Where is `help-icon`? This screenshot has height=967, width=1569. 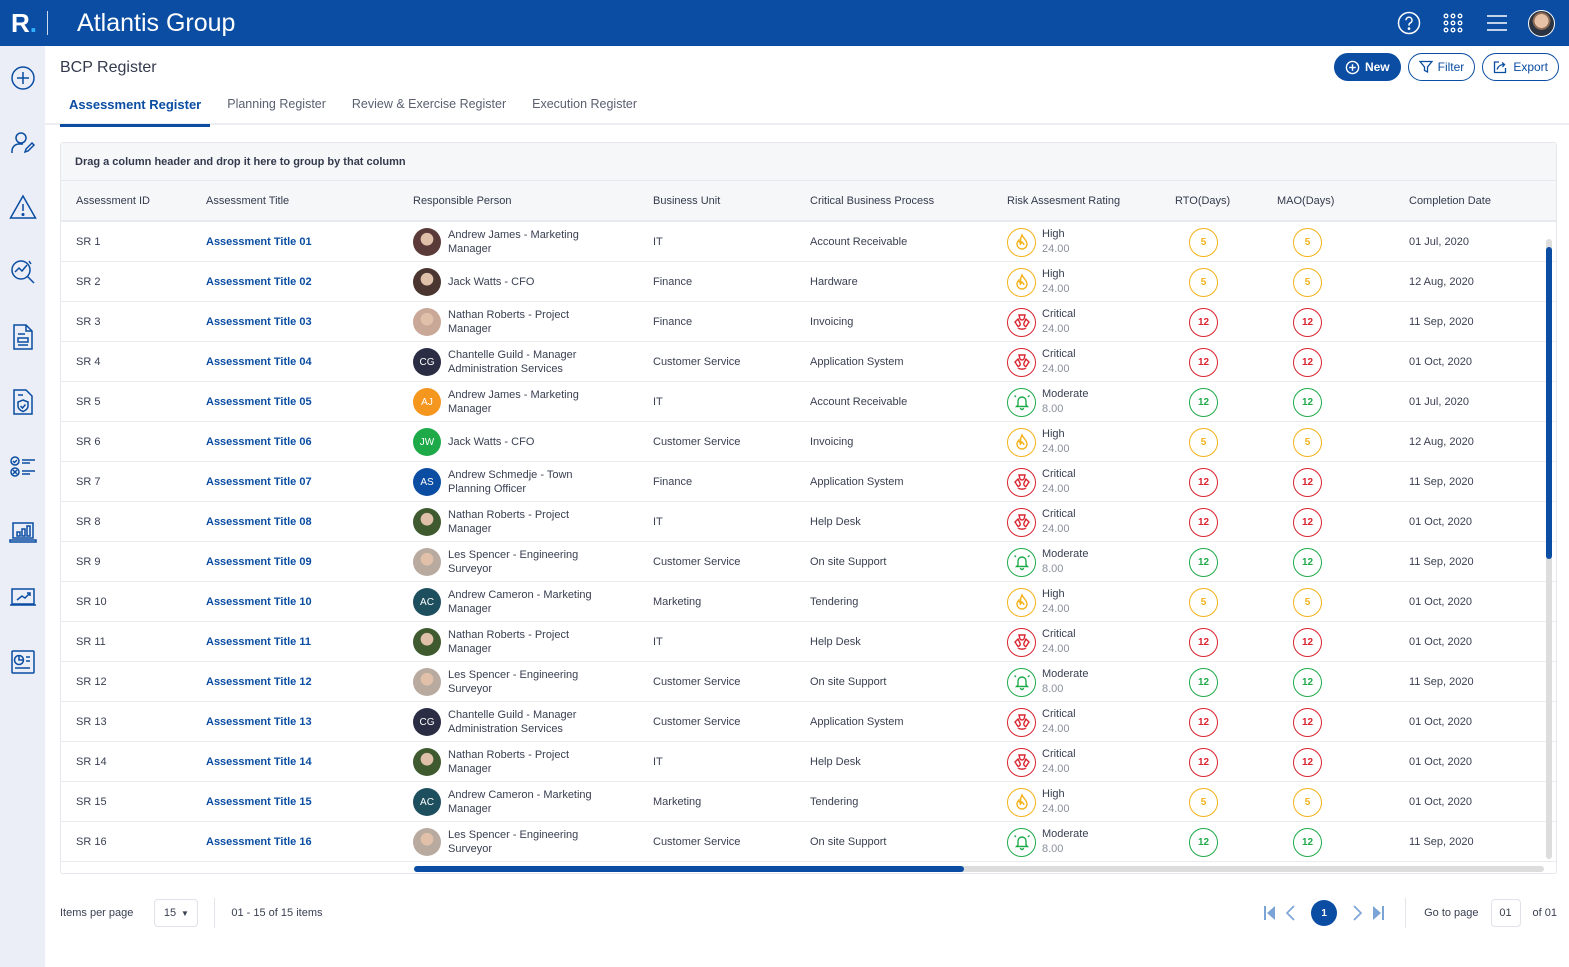 help-icon is located at coordinates (1409, 23).